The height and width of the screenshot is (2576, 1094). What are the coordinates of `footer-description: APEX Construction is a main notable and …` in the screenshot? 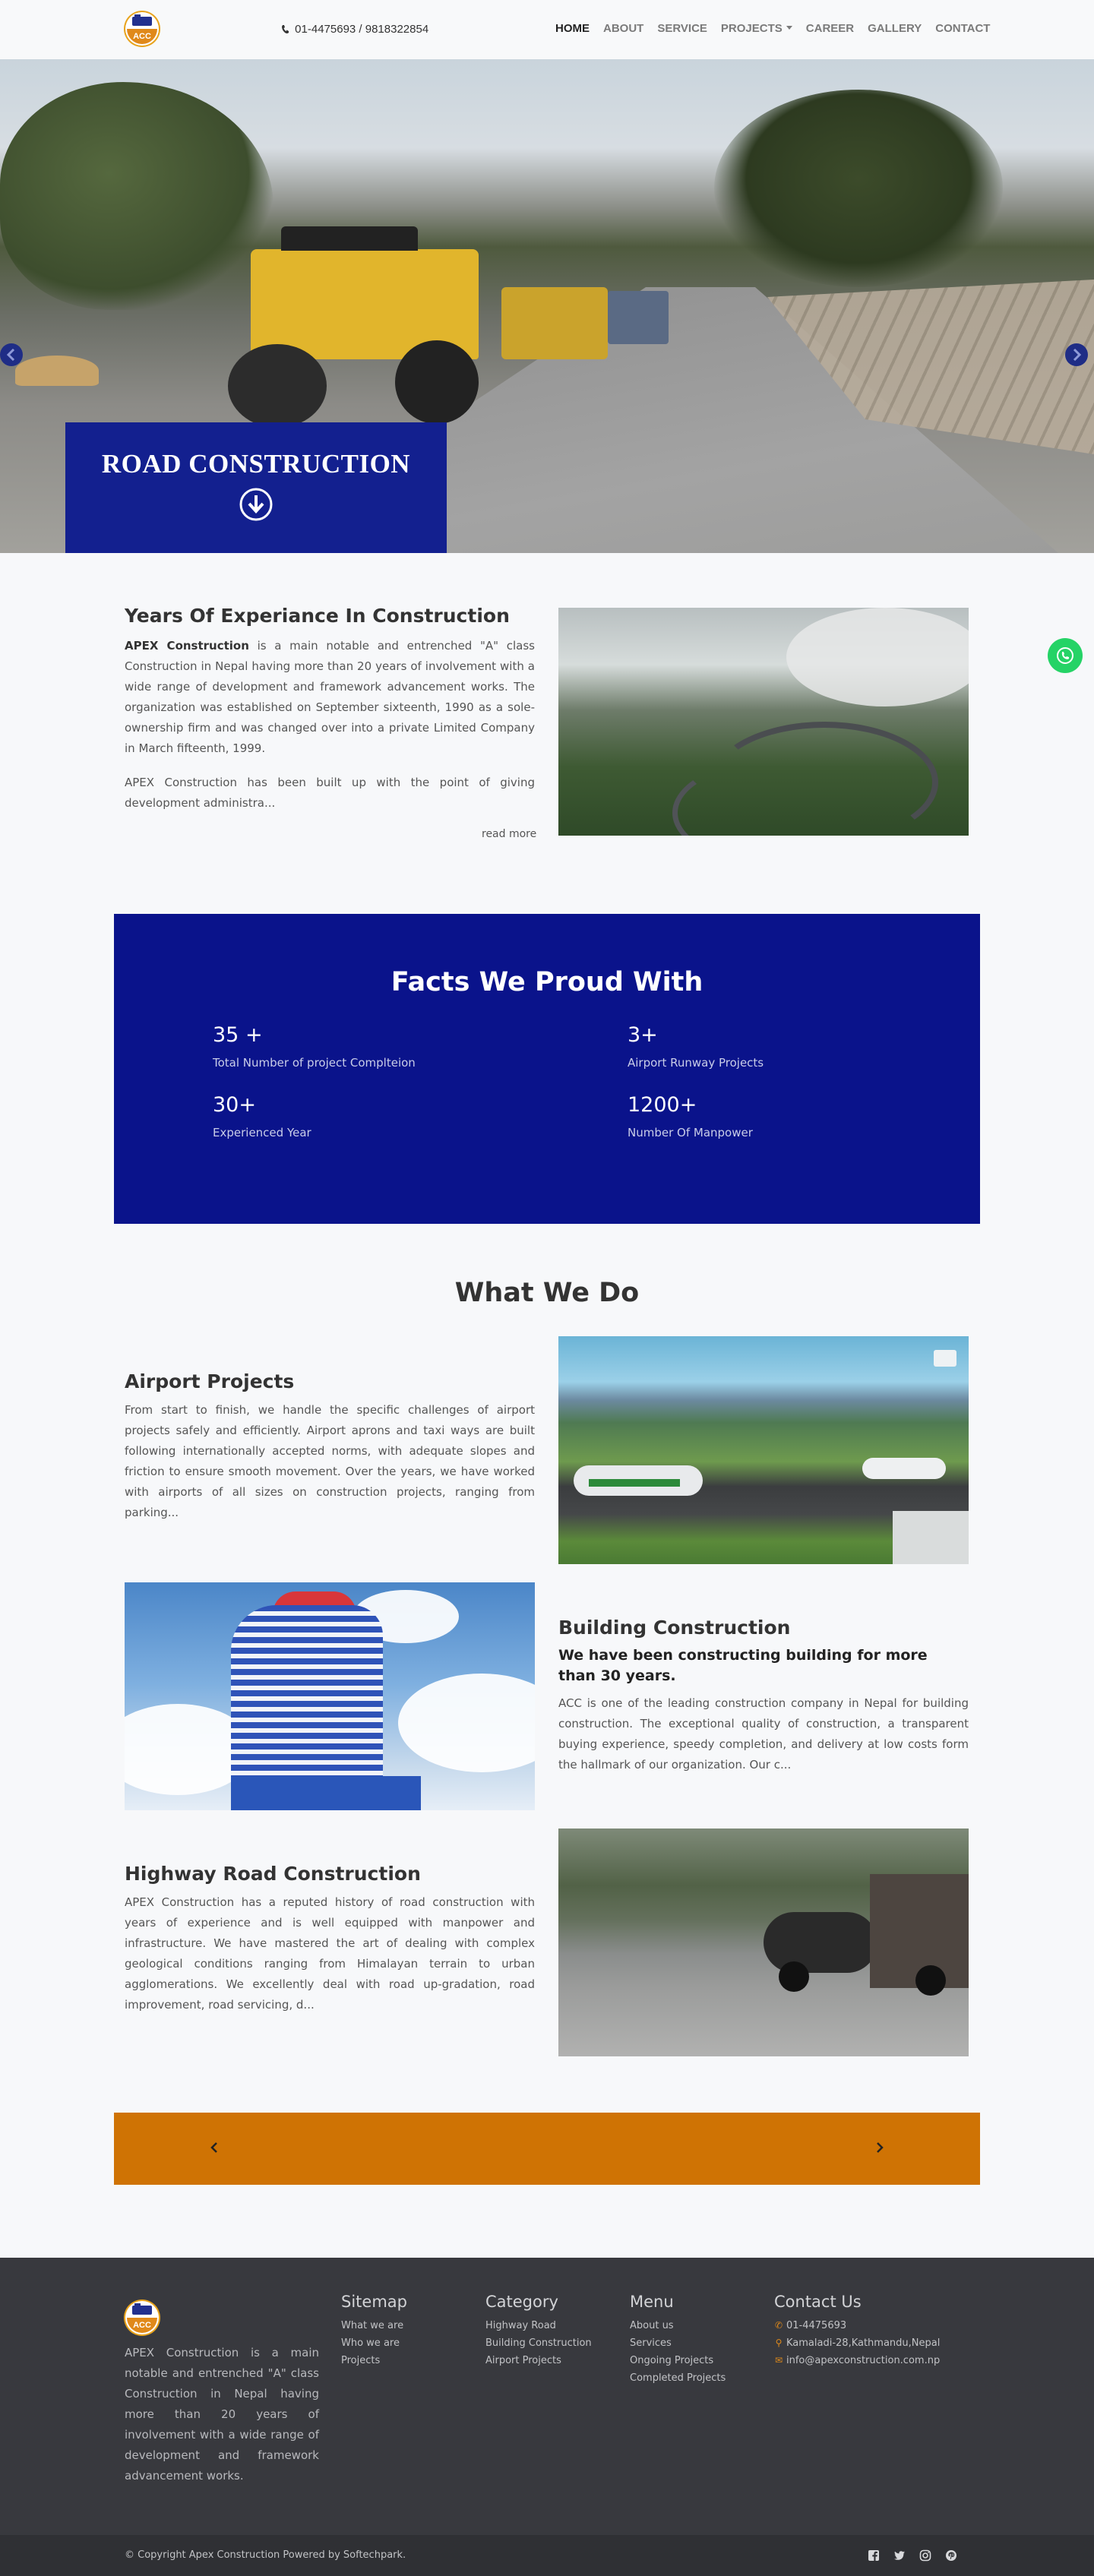 It's located at (222, 2414).